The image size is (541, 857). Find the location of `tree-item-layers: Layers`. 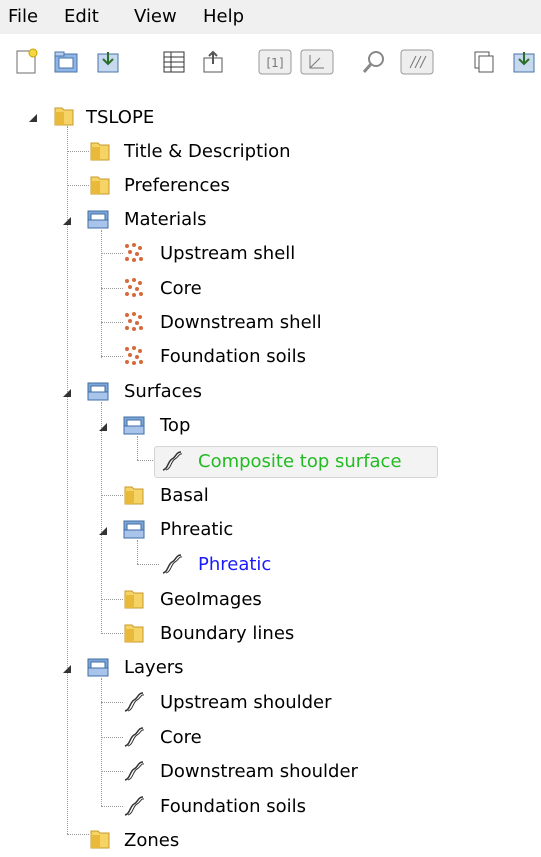

tree-item-layers: Layers is located at coordinates (154, 667).